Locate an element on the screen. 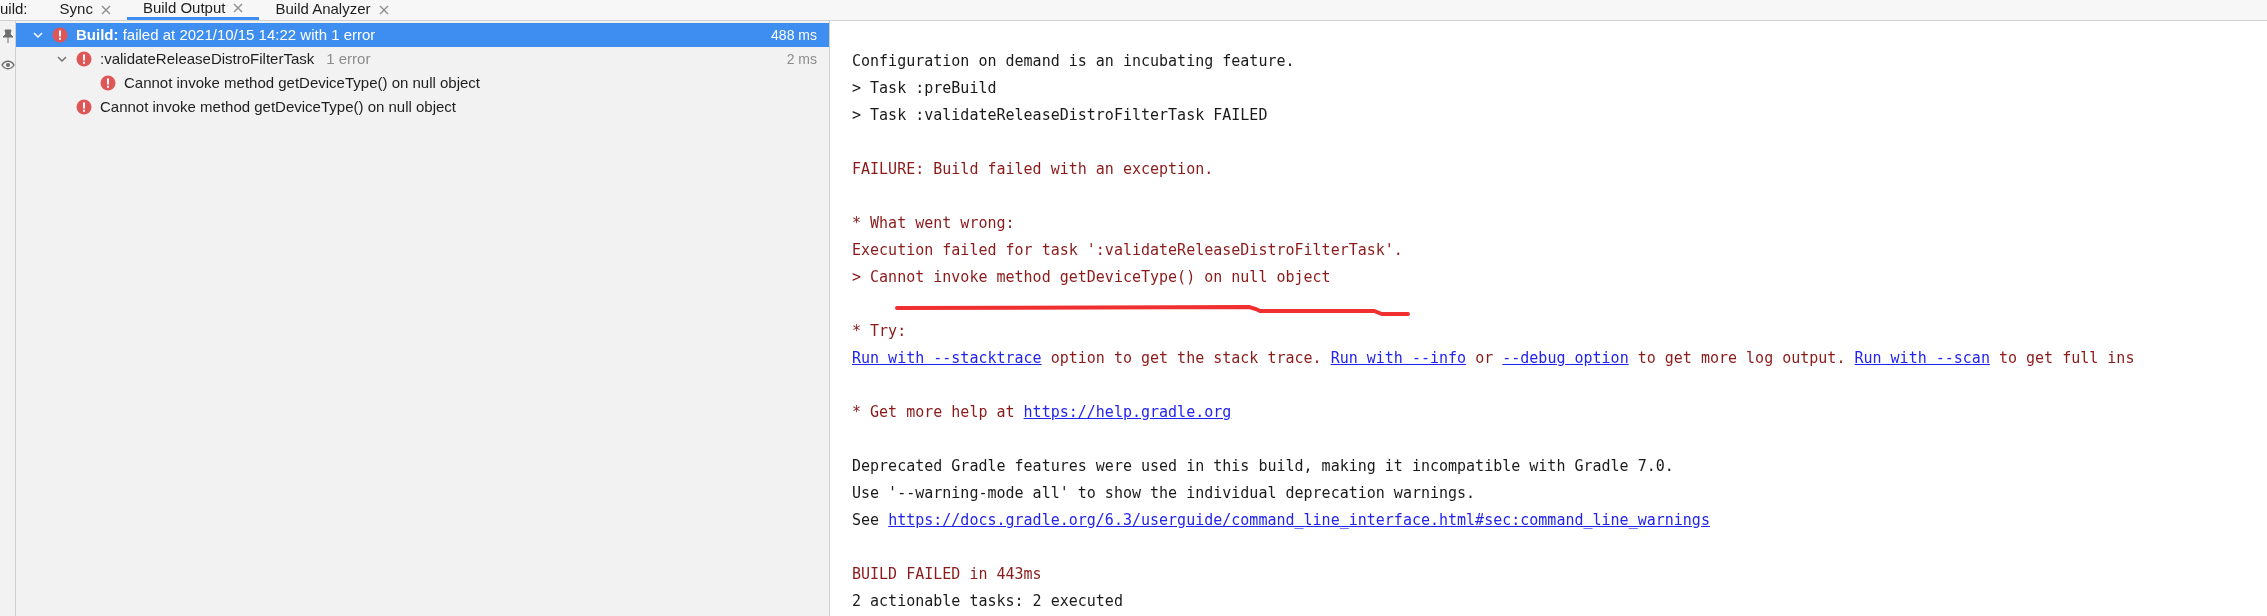  tab: Sync is located at coordinates (85, 10).